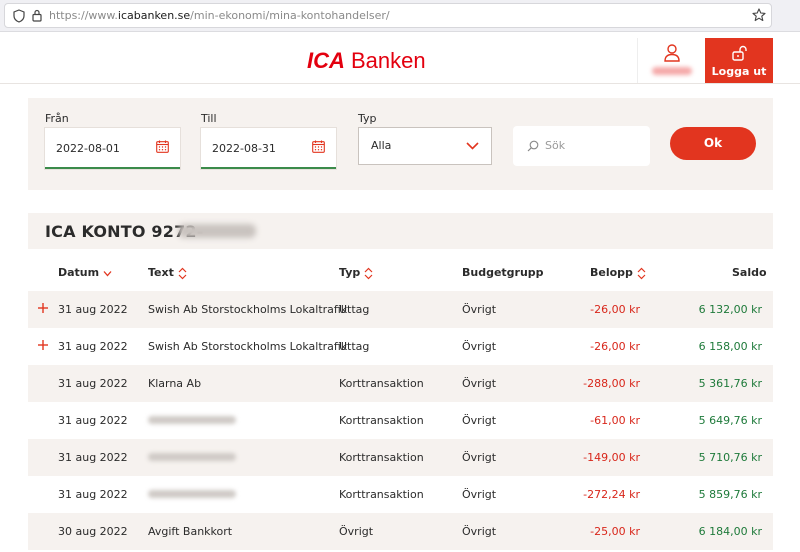 The image size is (800, 552). I want to click on profile-name-redacted, so click(672, 71).